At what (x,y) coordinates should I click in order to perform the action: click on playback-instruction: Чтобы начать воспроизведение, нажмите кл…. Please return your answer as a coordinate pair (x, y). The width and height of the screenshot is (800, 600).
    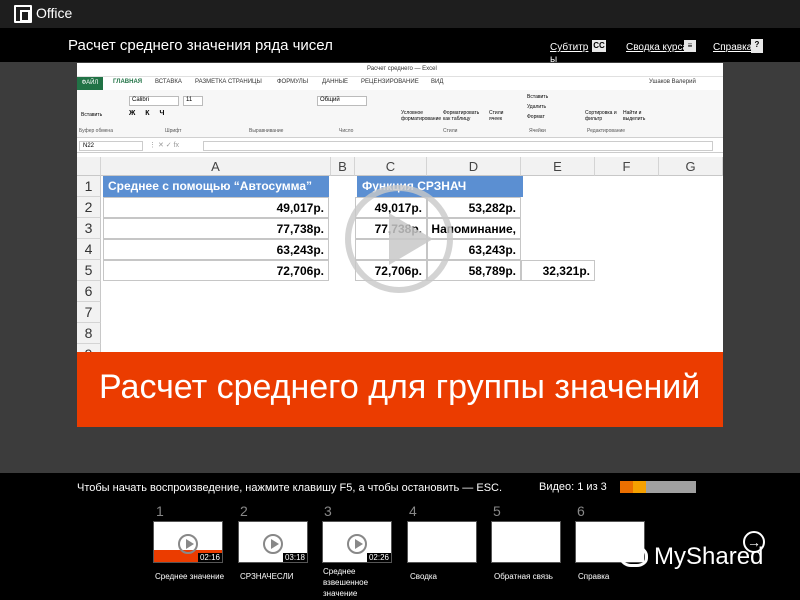
    Looking at the image, I should click on (290, 488).